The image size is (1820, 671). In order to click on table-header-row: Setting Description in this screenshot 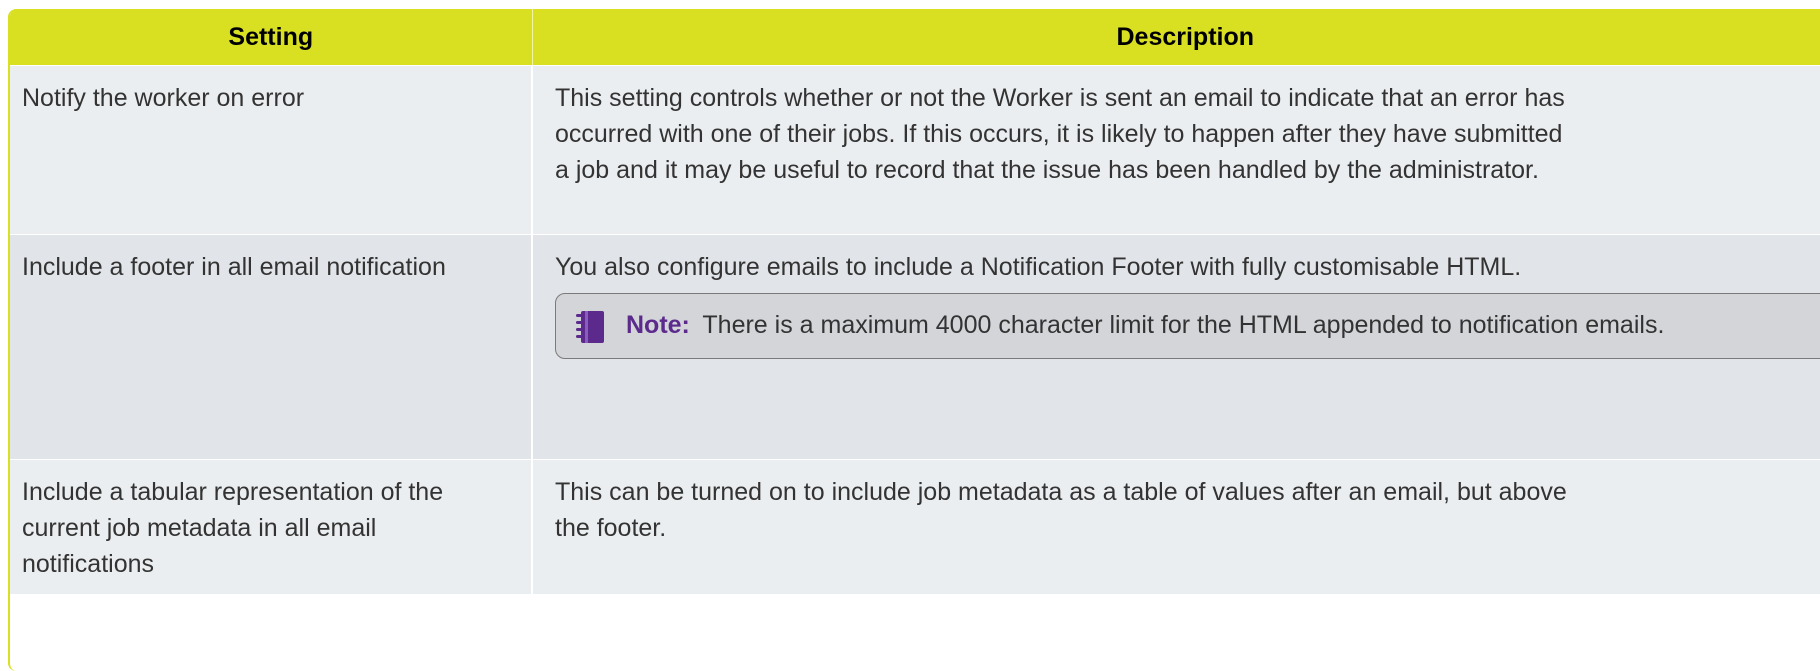, I will do `click(915, 37)`.